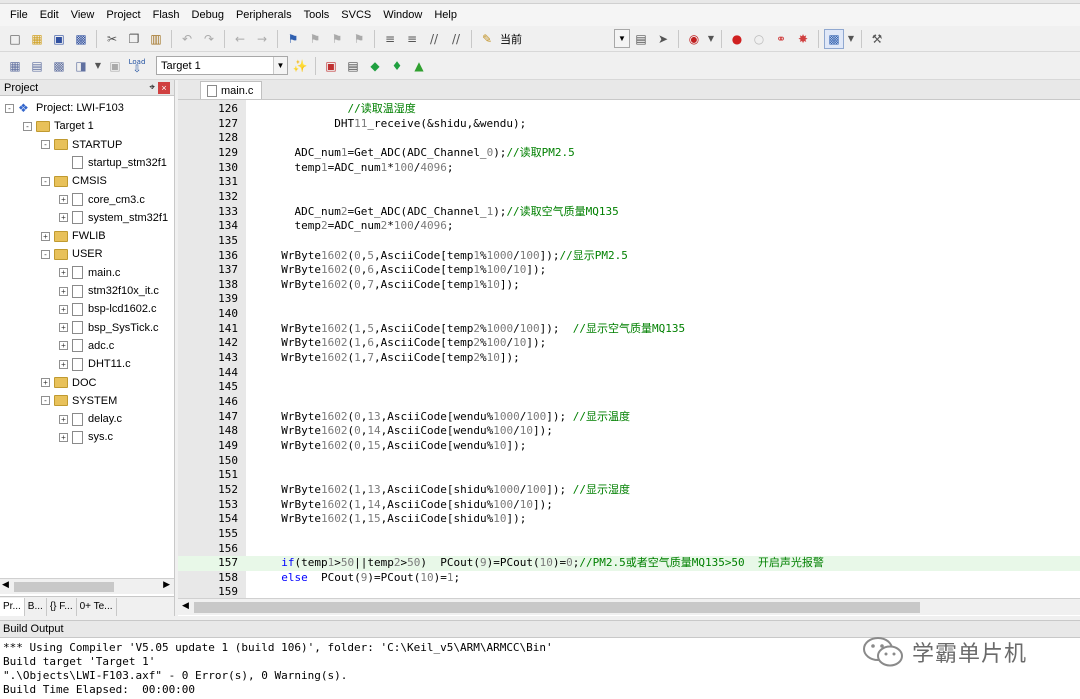  I want to click on nav-back-icon: ←, so click(240, 39).